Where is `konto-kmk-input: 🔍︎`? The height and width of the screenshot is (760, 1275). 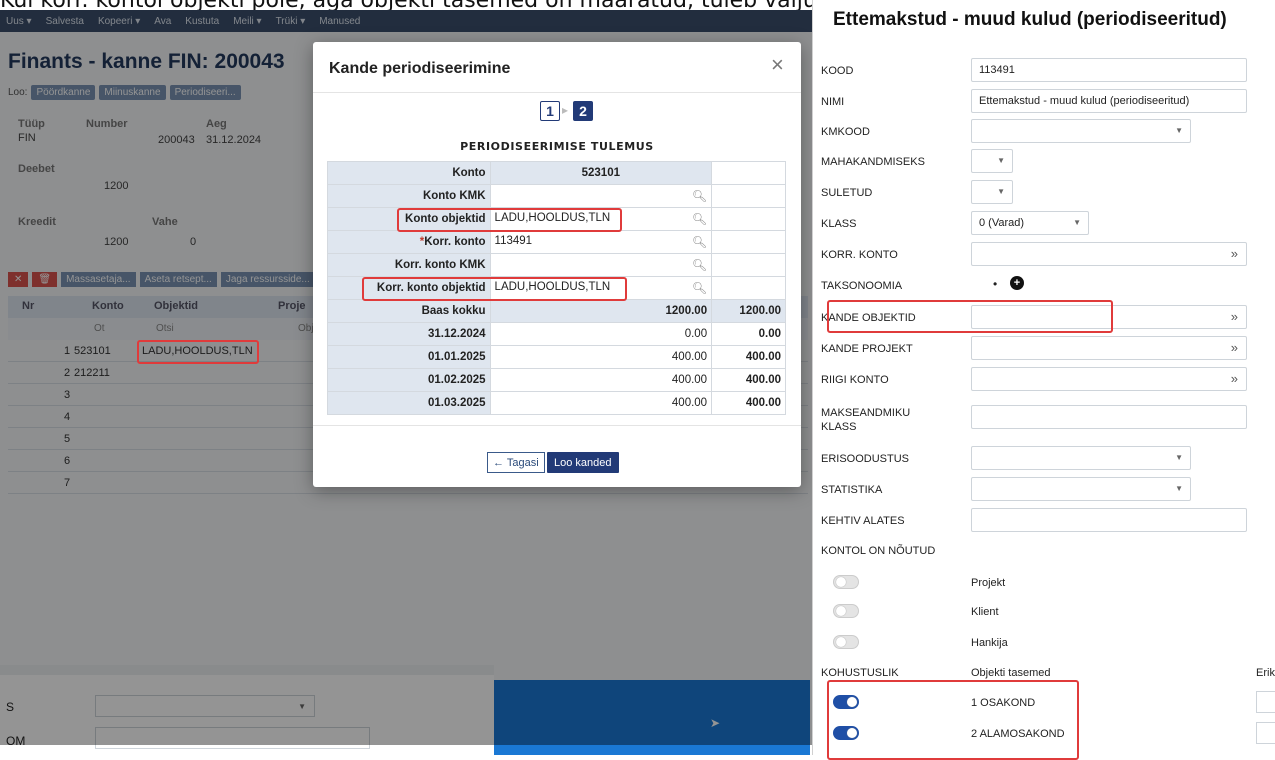 konto-kmk-input: 🔍︎ is located at coordinates (601, 196).